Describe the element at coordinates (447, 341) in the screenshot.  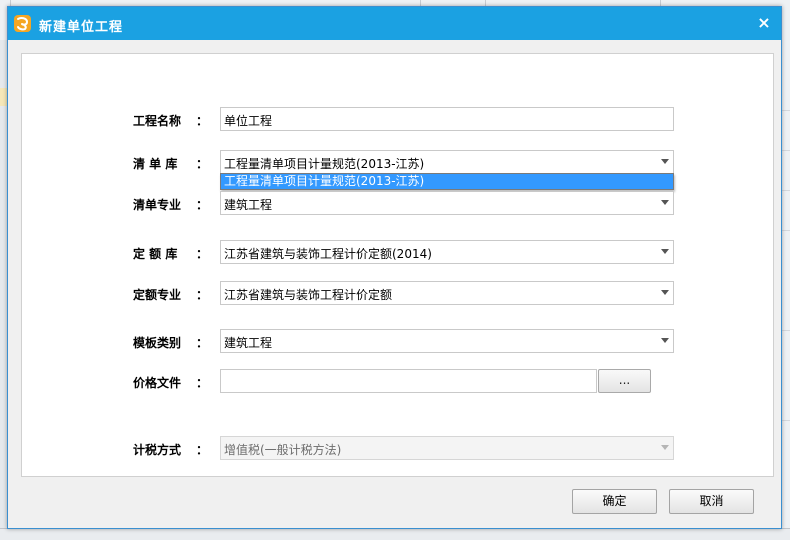
I see `template-type-select: 建筑工程` at that location.